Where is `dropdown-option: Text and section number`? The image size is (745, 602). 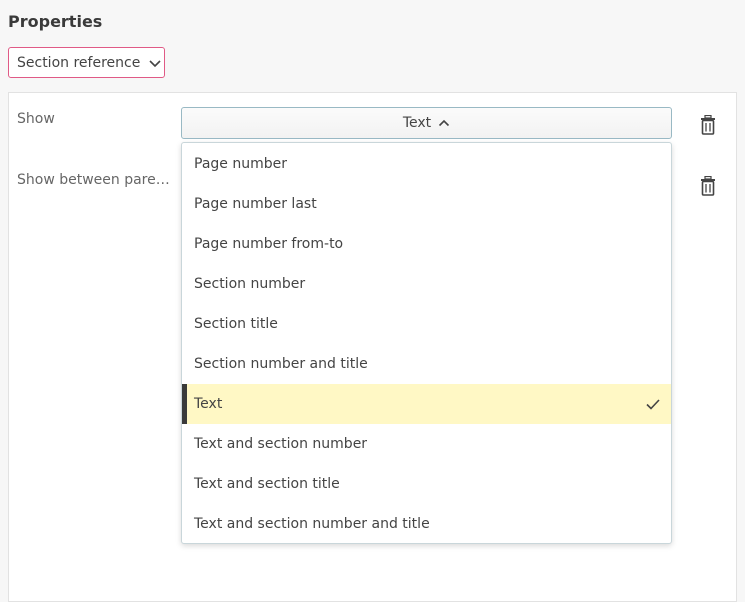 dropdown-option: Text and section number is located at coordinates (426, 444).